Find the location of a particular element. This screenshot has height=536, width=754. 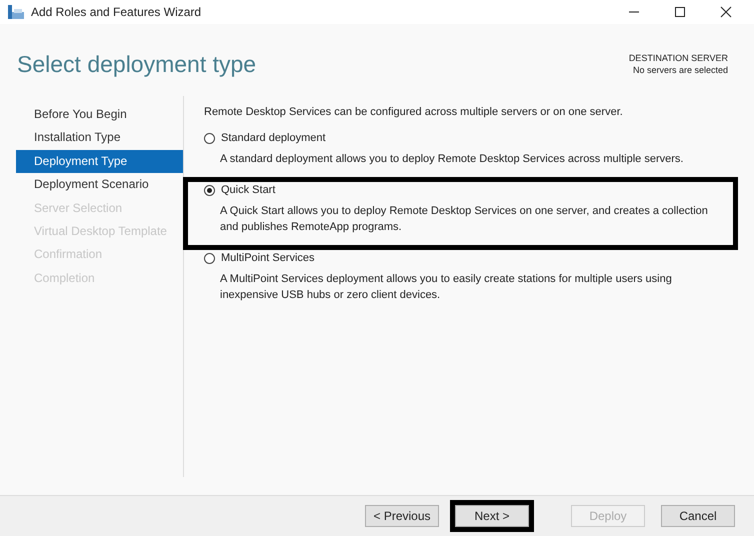

step-item: Installation Type is located at coordinates (99, 138).